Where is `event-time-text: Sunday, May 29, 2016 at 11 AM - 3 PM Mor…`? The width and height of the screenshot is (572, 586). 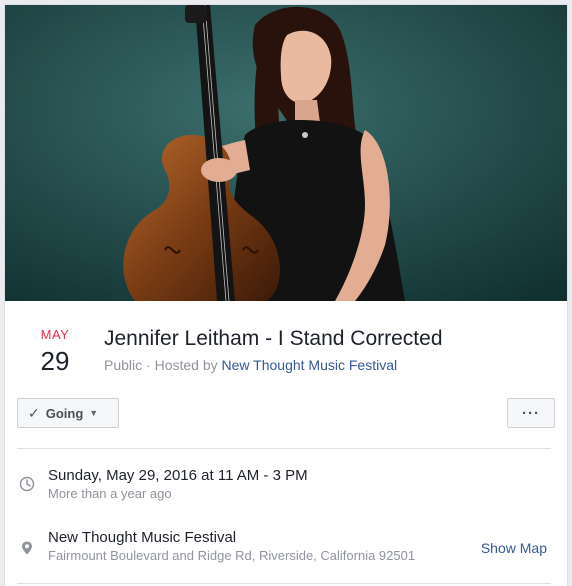
event-time-text: Sunday, May 29, 2016 at 11 AM - 3 PM Mor… is located at coordinates (256, 483).